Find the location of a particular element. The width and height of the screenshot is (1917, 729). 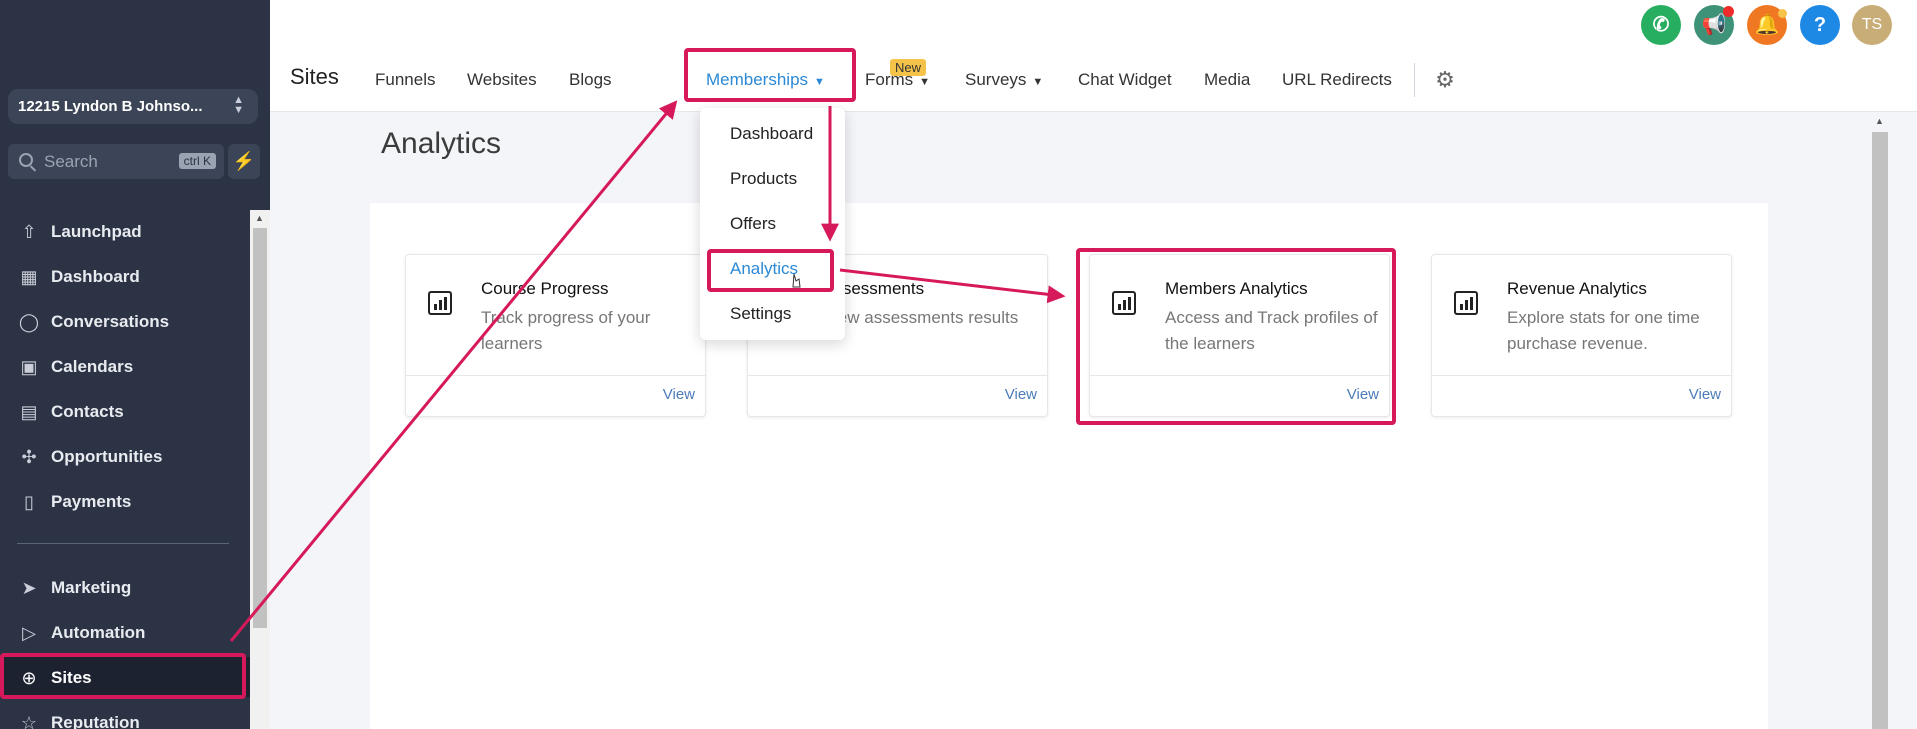

hand-cursor-icon is located at coordinates (796, 280).